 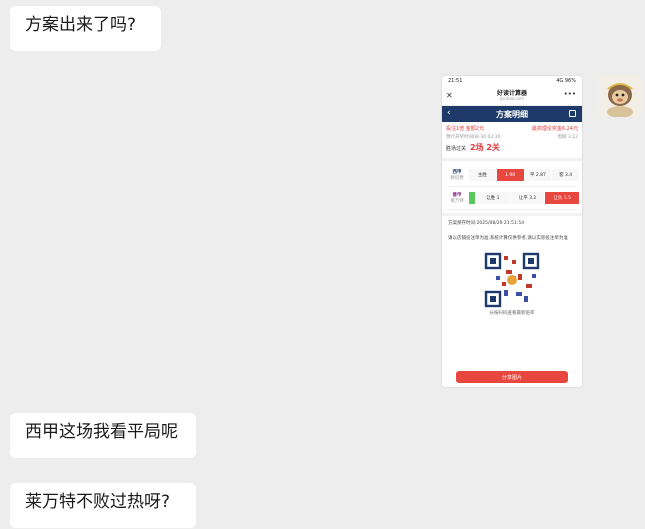 I want to click on odds-cell: 1.98, so click(x=510, y=175).